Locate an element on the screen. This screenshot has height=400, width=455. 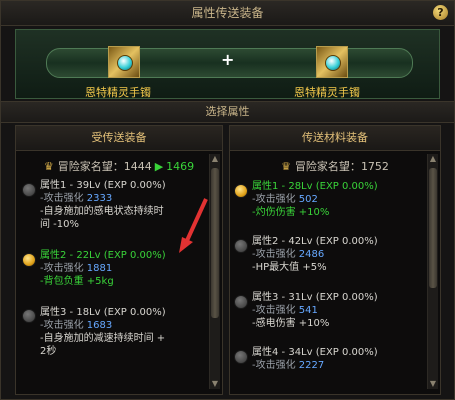
help-icon: ? is located at coordinates (440, 12).